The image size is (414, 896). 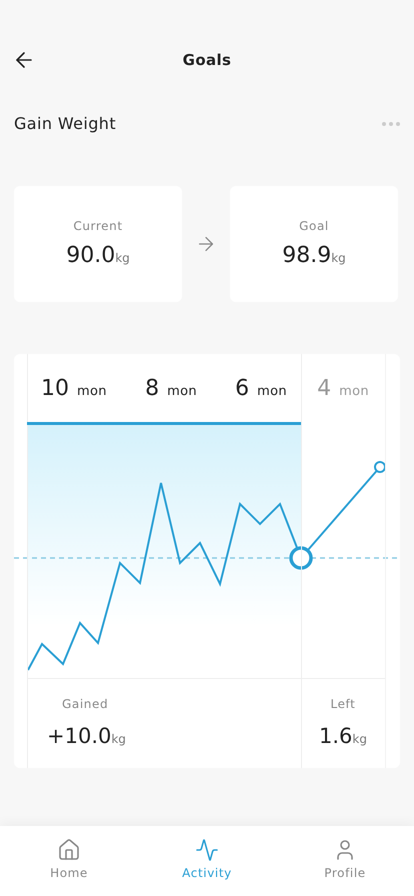 I want to click on goal-name: Gain Weight, so click(x=65, y=124).